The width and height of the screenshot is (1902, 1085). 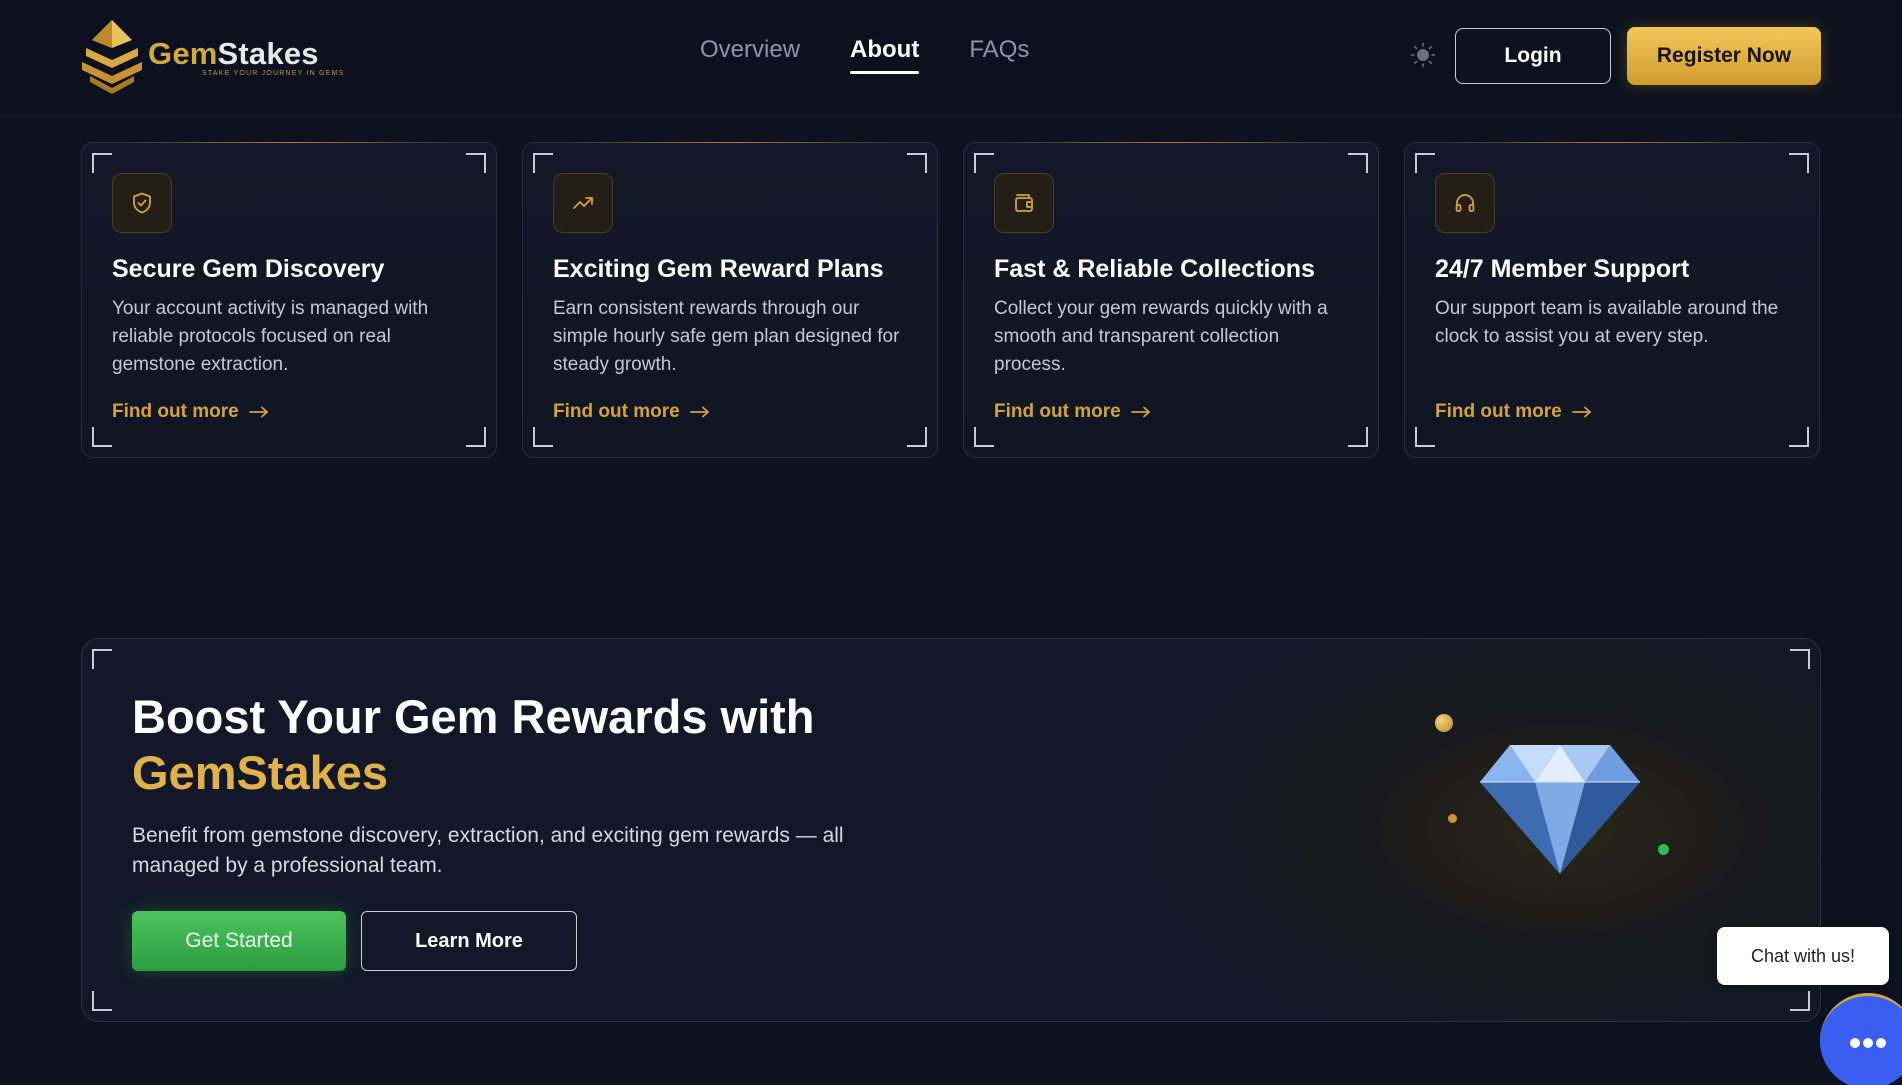 What do you see at coordinates (1423, 55) in the screenshot?
I see `sun-icon` at bounding box center [1423, 55].